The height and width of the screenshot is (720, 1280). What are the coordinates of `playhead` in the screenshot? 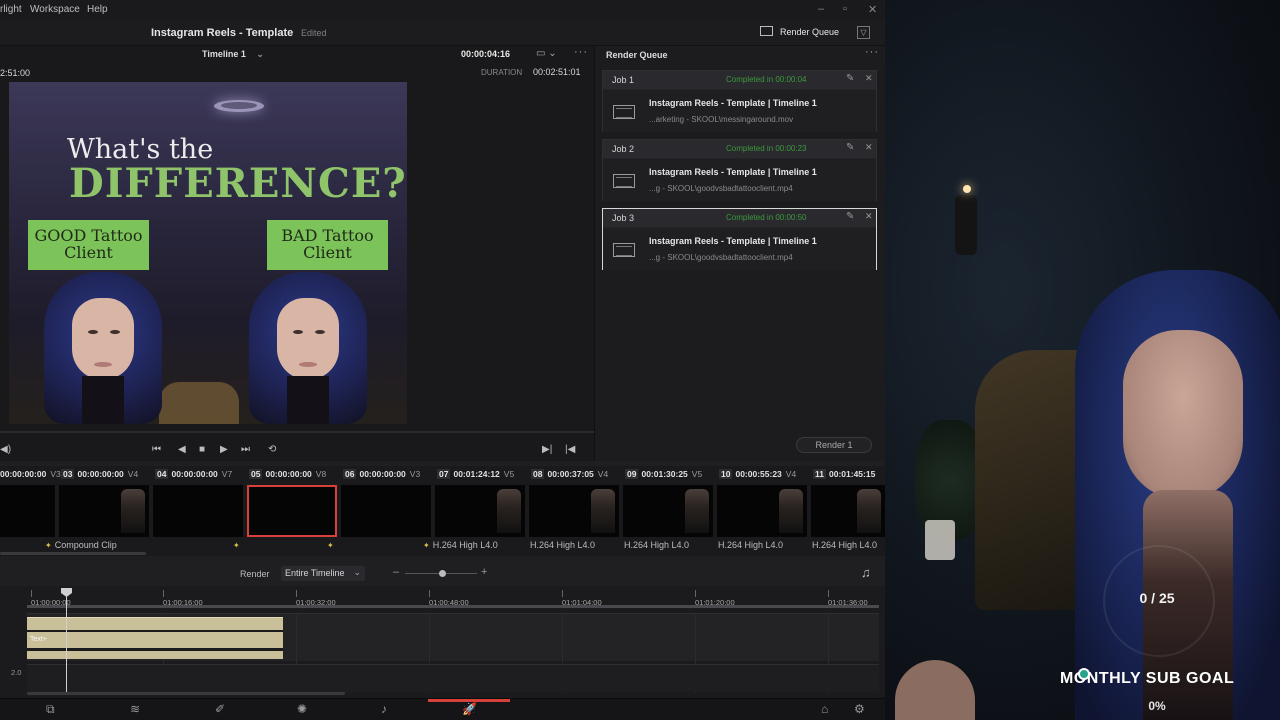 It's located at (66, 641).